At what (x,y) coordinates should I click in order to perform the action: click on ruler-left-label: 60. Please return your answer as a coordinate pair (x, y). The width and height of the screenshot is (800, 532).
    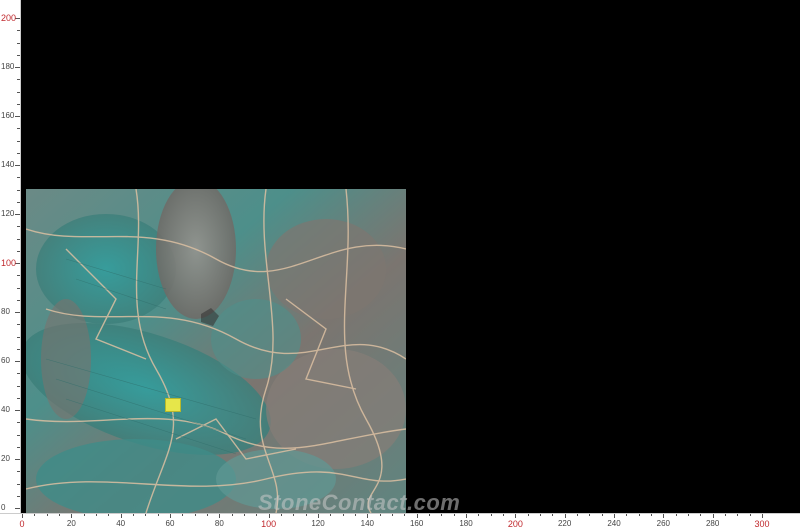
    Looking at the image, I should click on (5, 360).